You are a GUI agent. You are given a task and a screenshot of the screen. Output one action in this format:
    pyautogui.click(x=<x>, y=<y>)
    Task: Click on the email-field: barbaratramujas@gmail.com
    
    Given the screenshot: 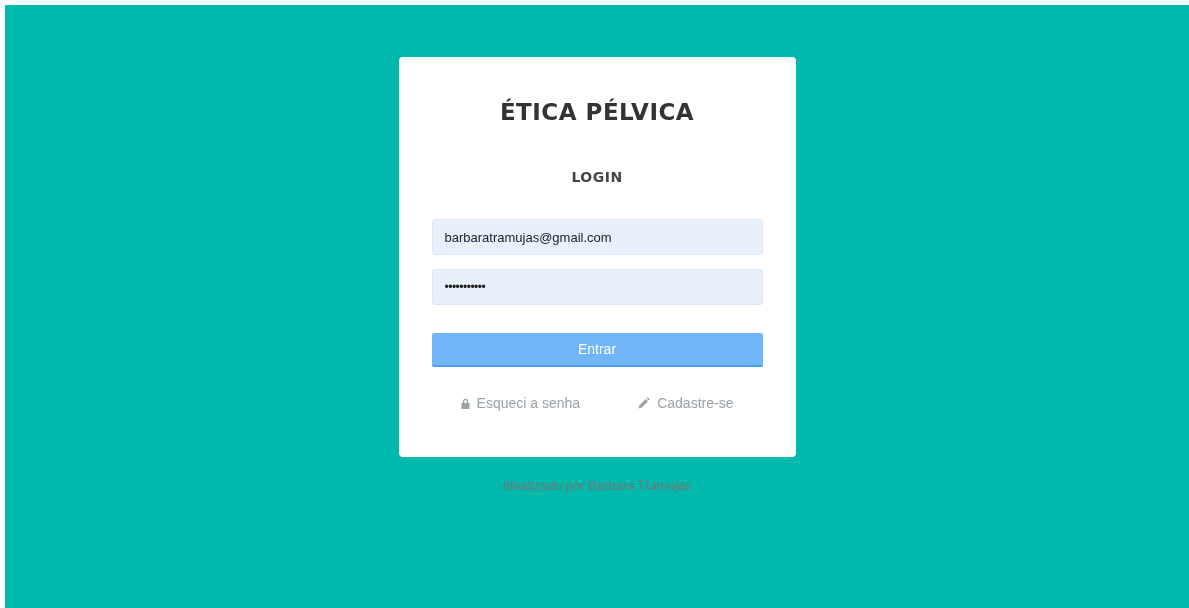 What is the action you would take?
    pyautogui.click(x=597, y=237)
    